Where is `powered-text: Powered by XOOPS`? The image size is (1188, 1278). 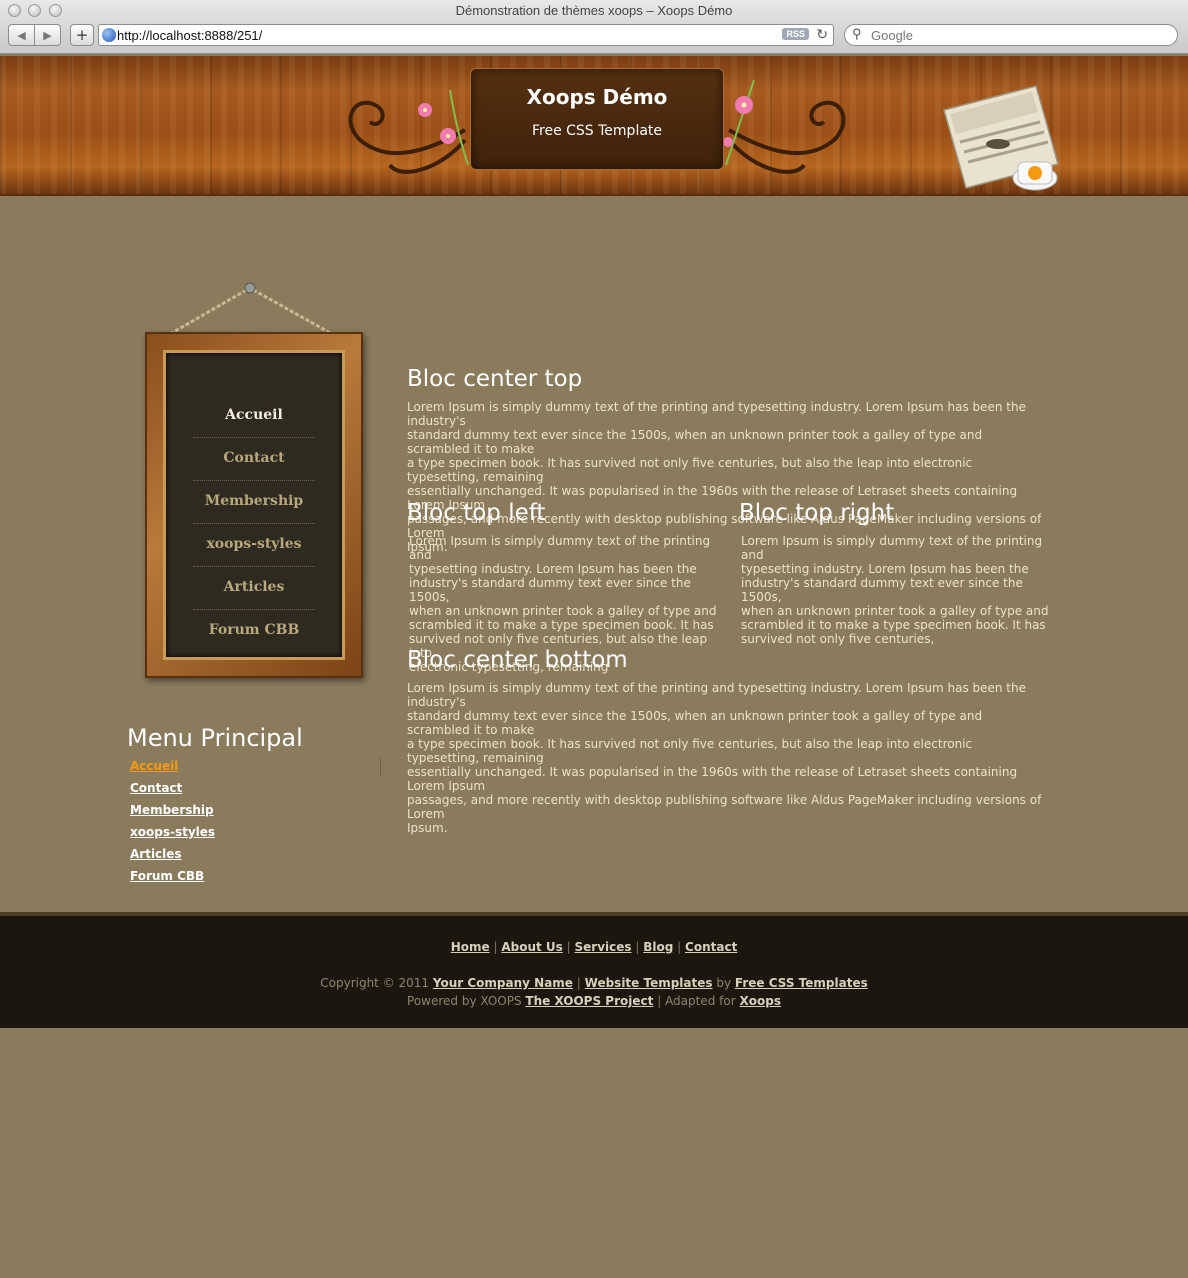 powered-text: Powered by XOOPS is located at coordinates (464, 1001).